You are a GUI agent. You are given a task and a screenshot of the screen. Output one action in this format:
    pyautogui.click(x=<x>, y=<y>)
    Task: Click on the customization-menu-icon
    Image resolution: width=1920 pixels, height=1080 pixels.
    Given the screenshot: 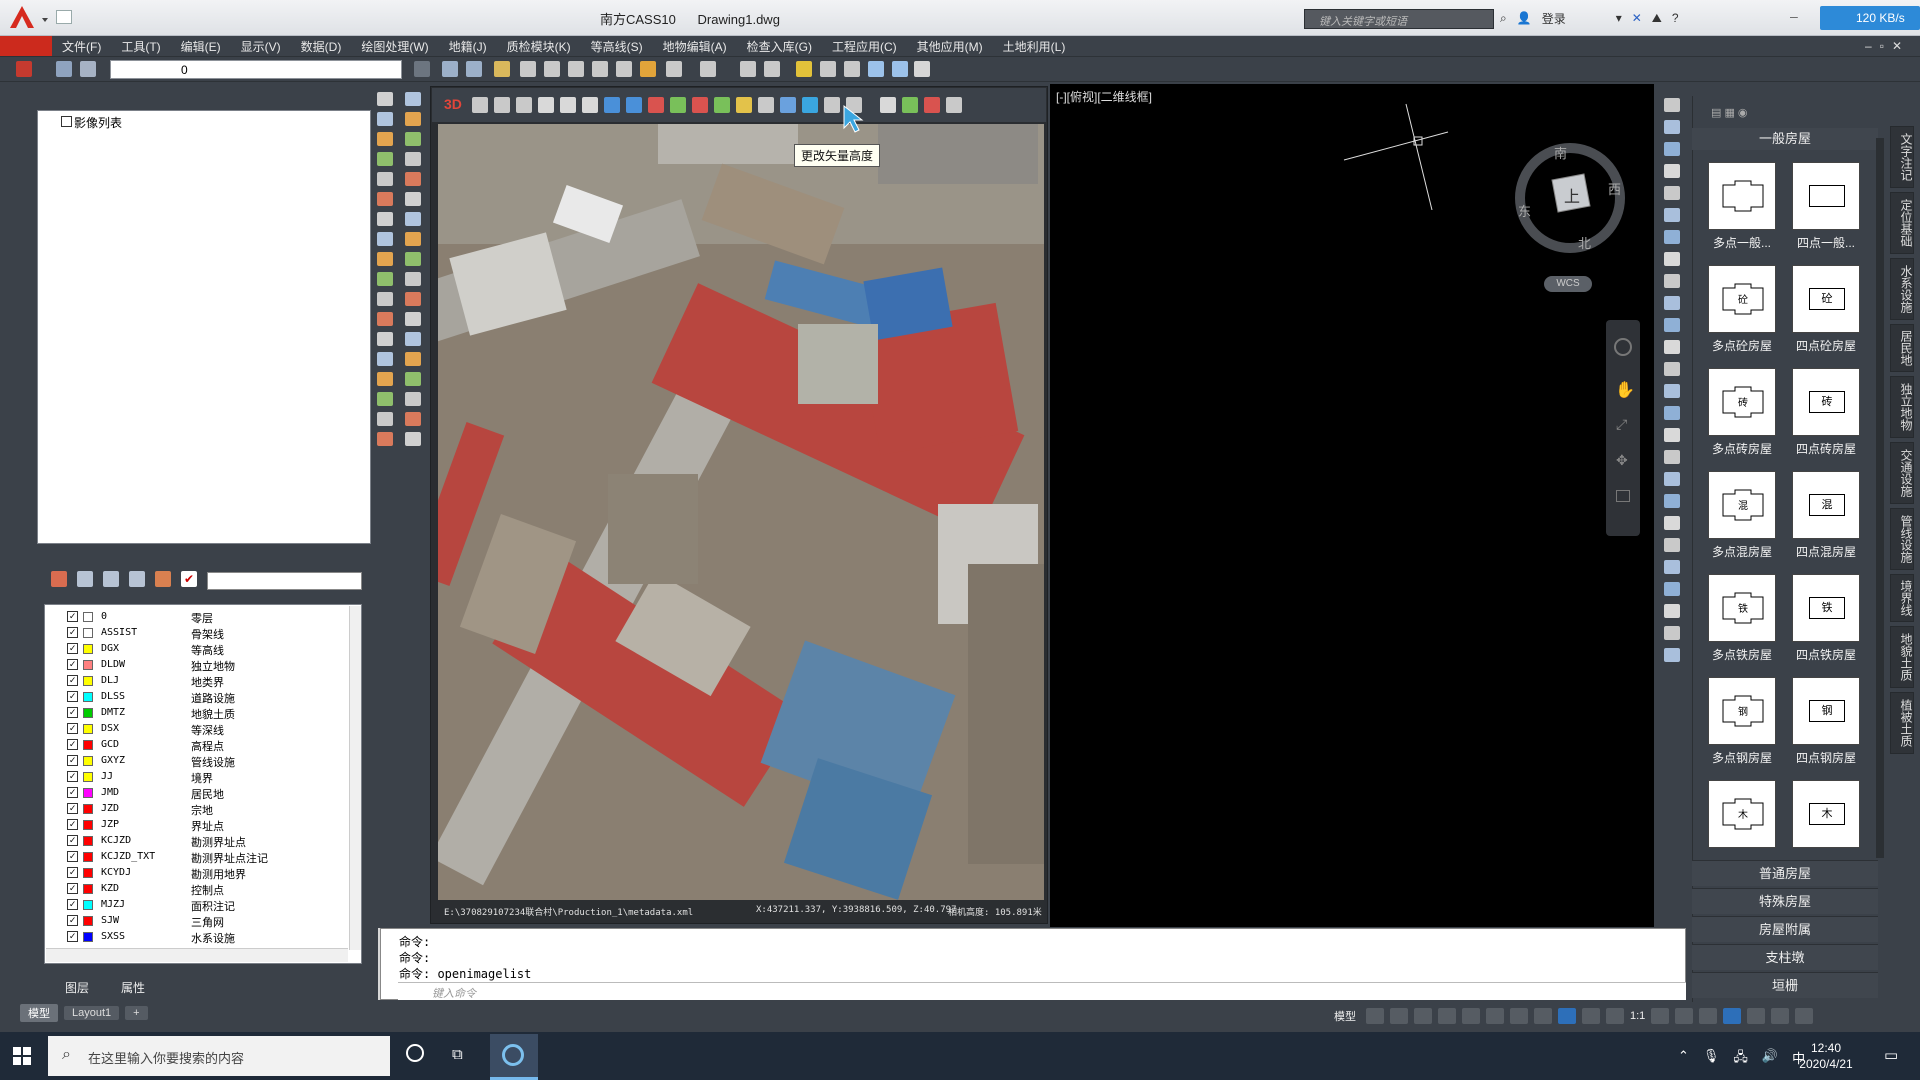 What is the action you would take?
    pyautogui.click(x=1804, y=1016)
    